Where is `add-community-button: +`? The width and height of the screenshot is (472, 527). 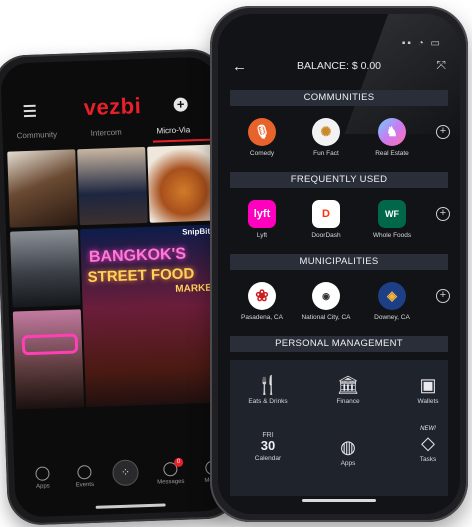
add-community-button: + is located at coordinates (443, 132).